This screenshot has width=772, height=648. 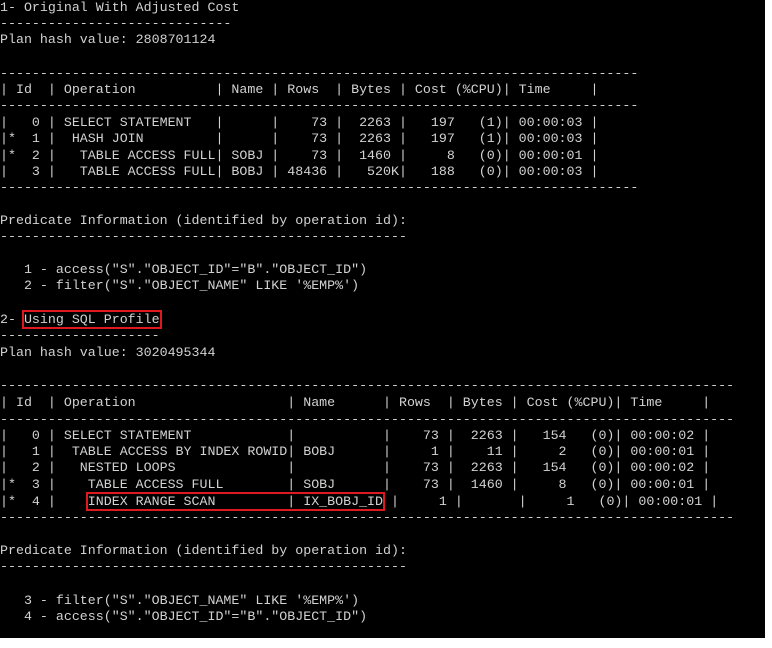 I want to click on plan1-hash: Plan hash value: 2808701124, so click(x=108, y=39).